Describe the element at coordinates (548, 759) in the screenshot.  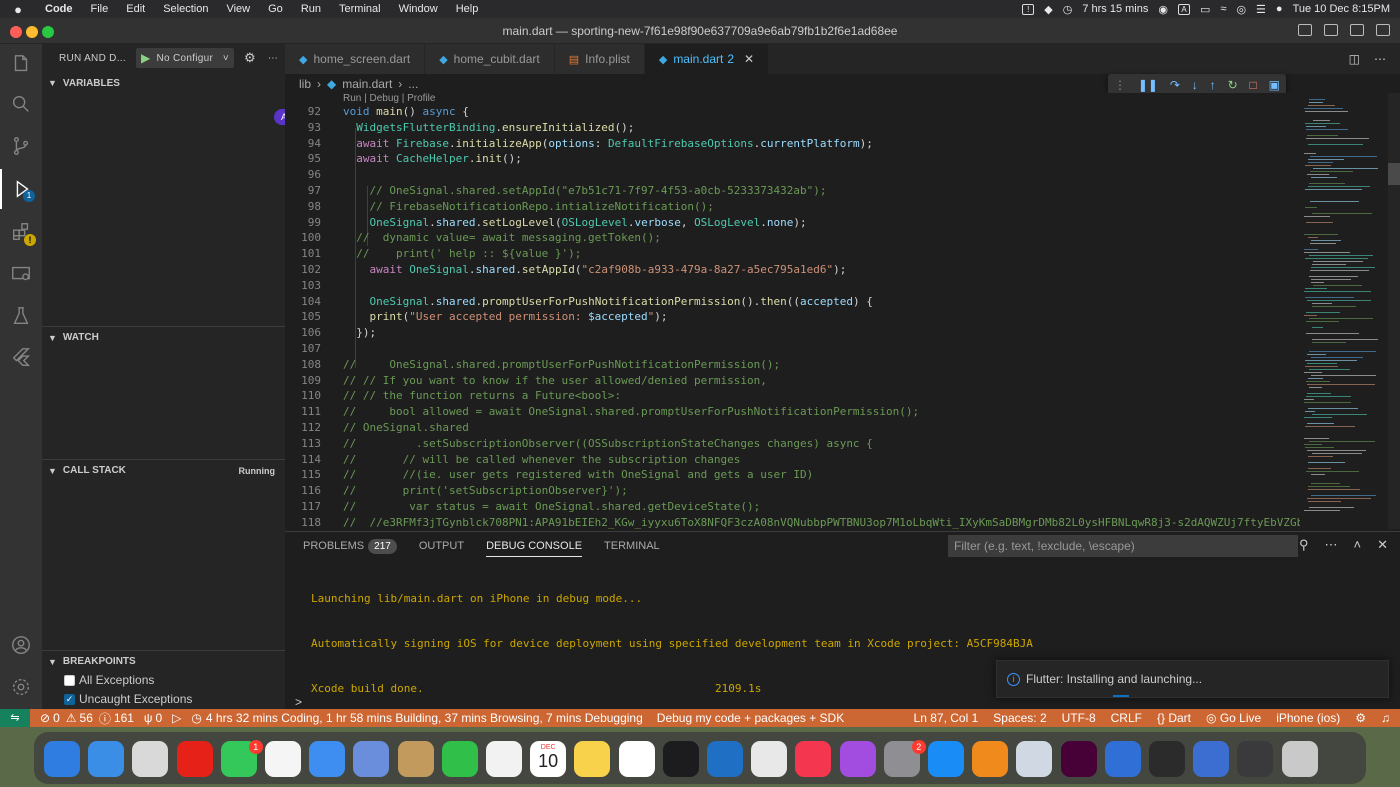
I see `dock-calendar-icon: DEC 10` at that location.